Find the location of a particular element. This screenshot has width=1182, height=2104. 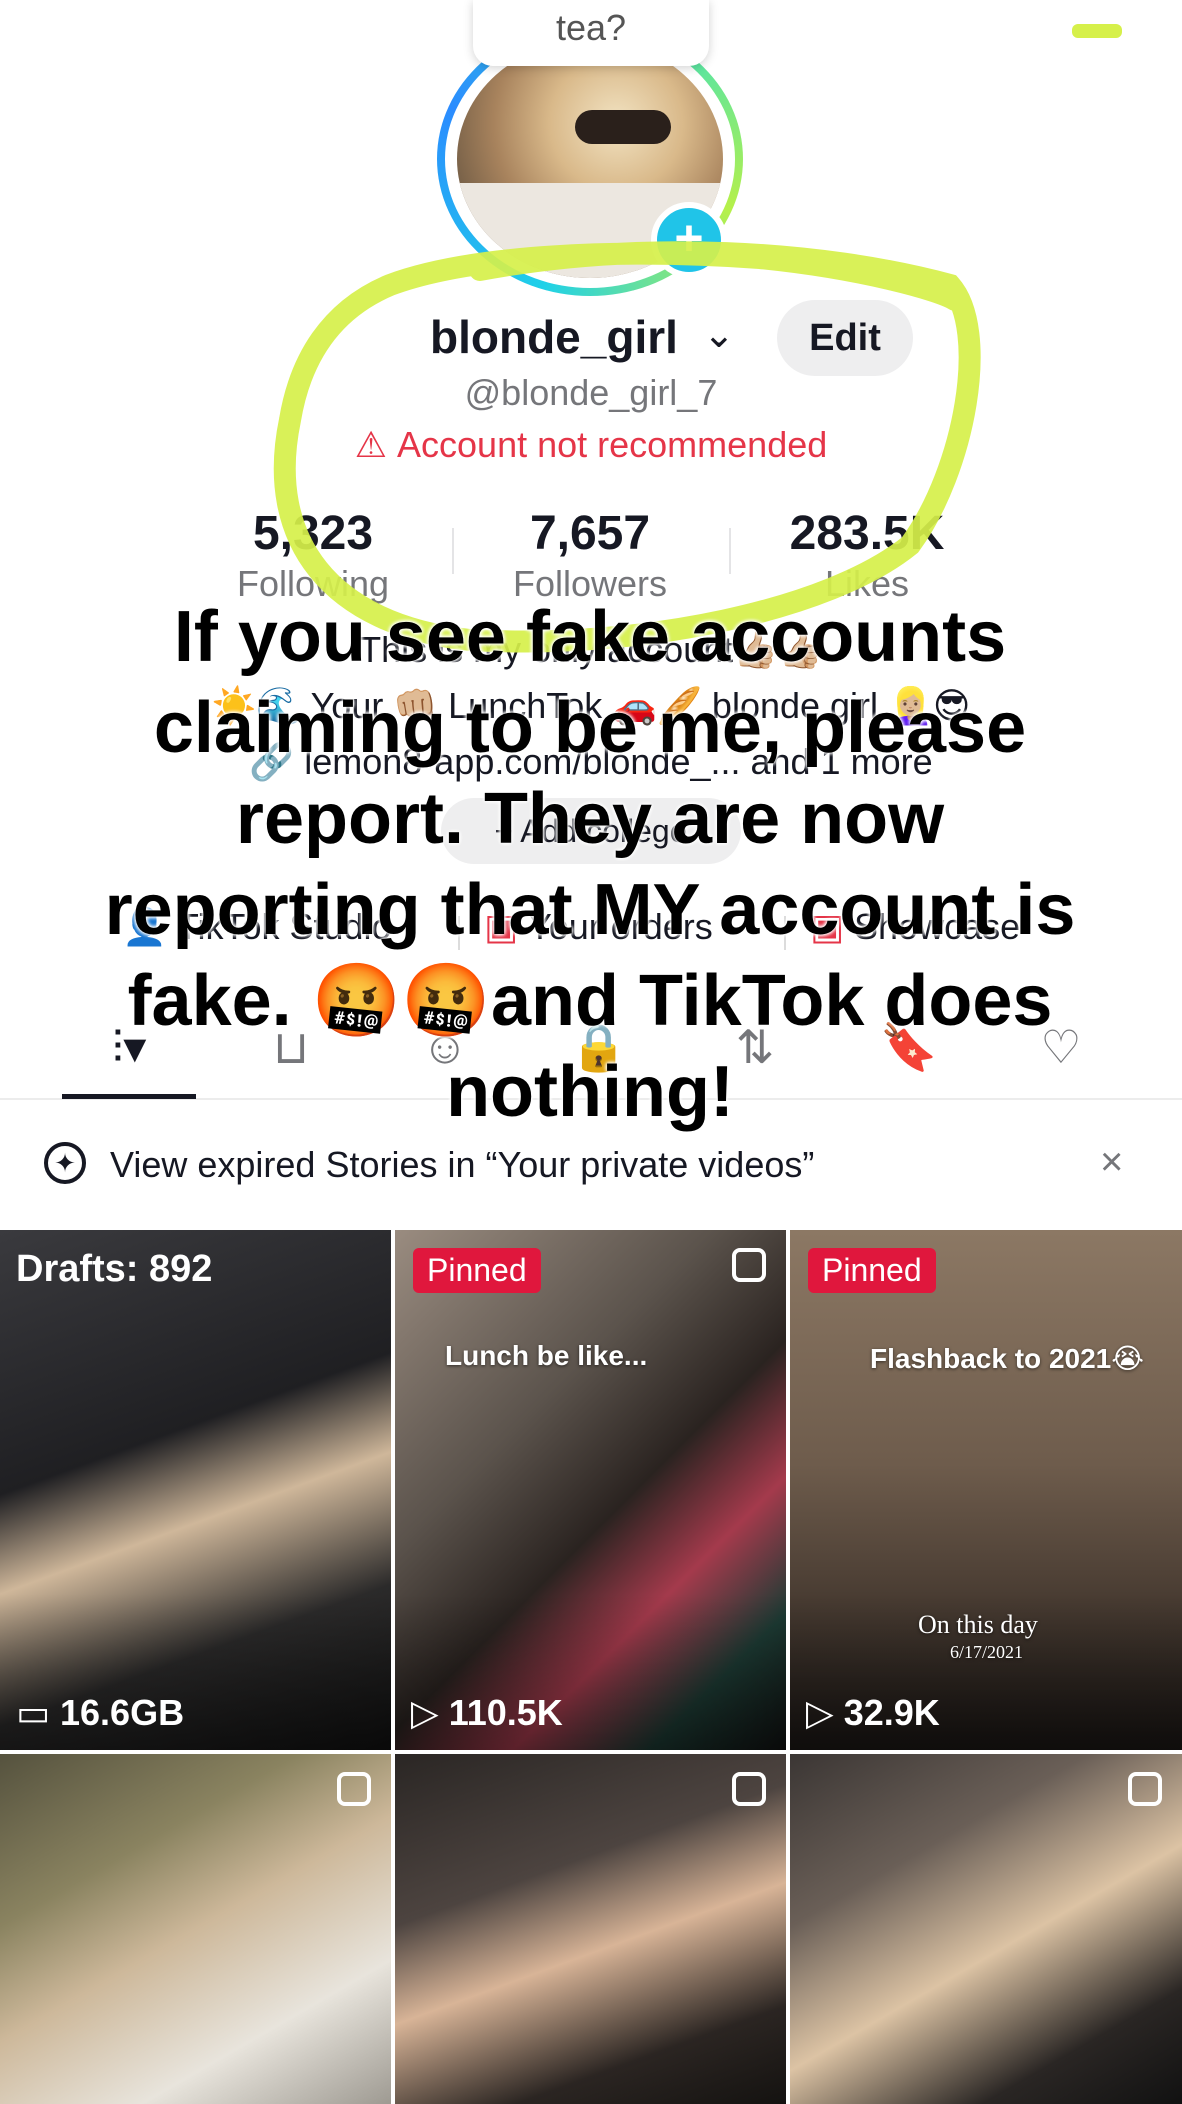

stat-followers-value: 7,657 is located at coordinates (590, 533).